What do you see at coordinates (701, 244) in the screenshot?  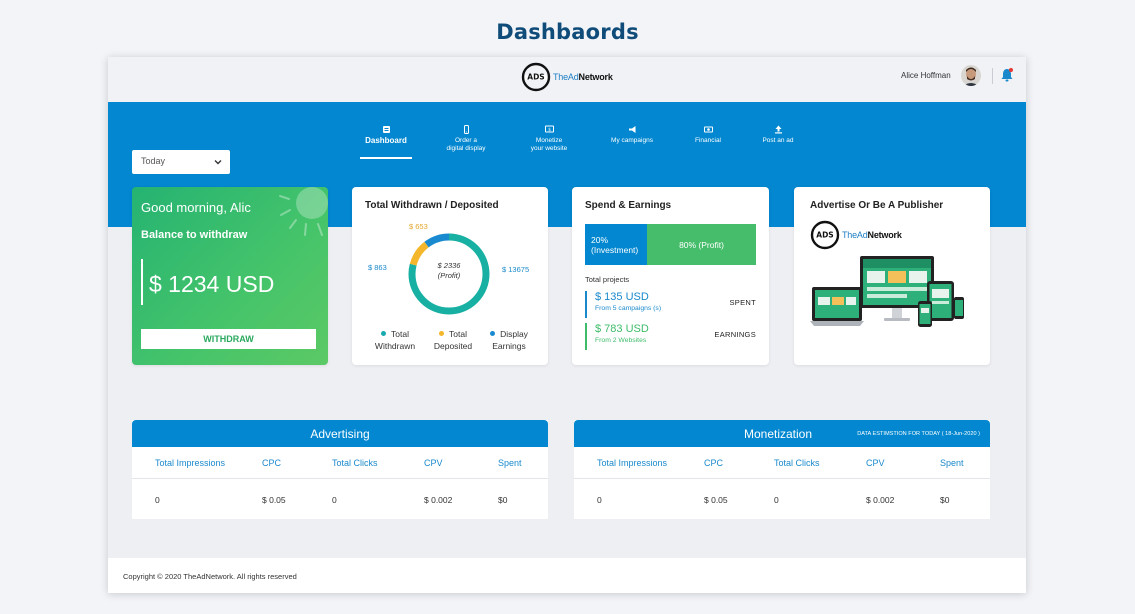 I see `profit-segment: 80% (Profit)` at bounding box center [701, 244].